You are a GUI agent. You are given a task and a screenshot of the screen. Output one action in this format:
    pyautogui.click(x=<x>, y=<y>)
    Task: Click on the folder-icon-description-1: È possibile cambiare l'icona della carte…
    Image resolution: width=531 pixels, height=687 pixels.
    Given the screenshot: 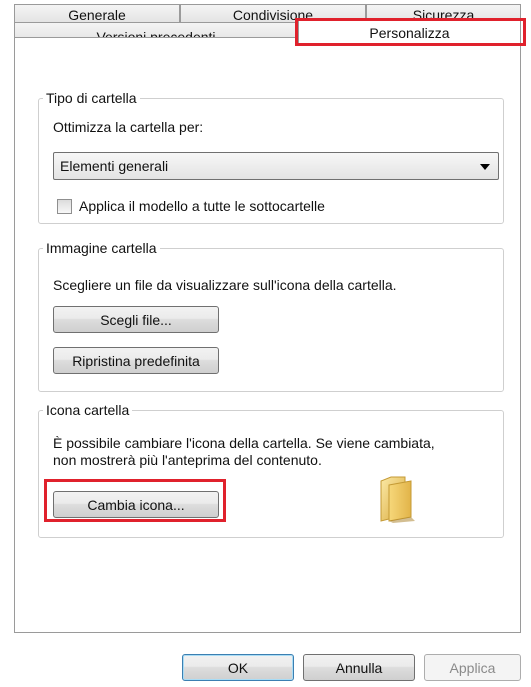 What is the action you would take?
    pyautogui.click(x=244, y=443)
    